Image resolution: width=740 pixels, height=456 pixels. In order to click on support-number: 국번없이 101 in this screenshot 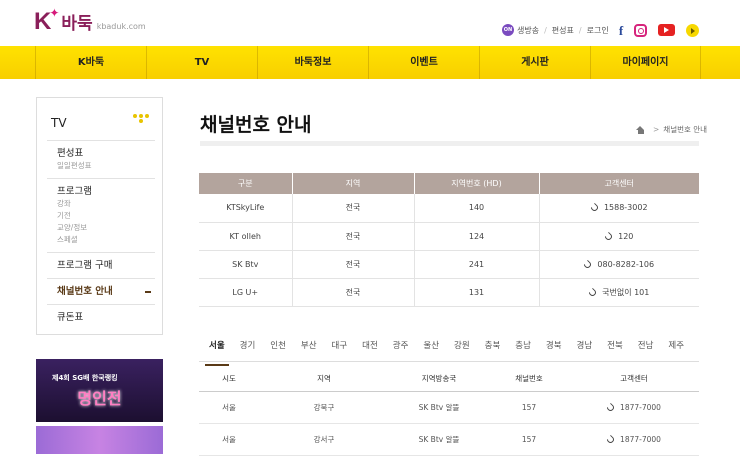, I will do `click(626, 292)`.